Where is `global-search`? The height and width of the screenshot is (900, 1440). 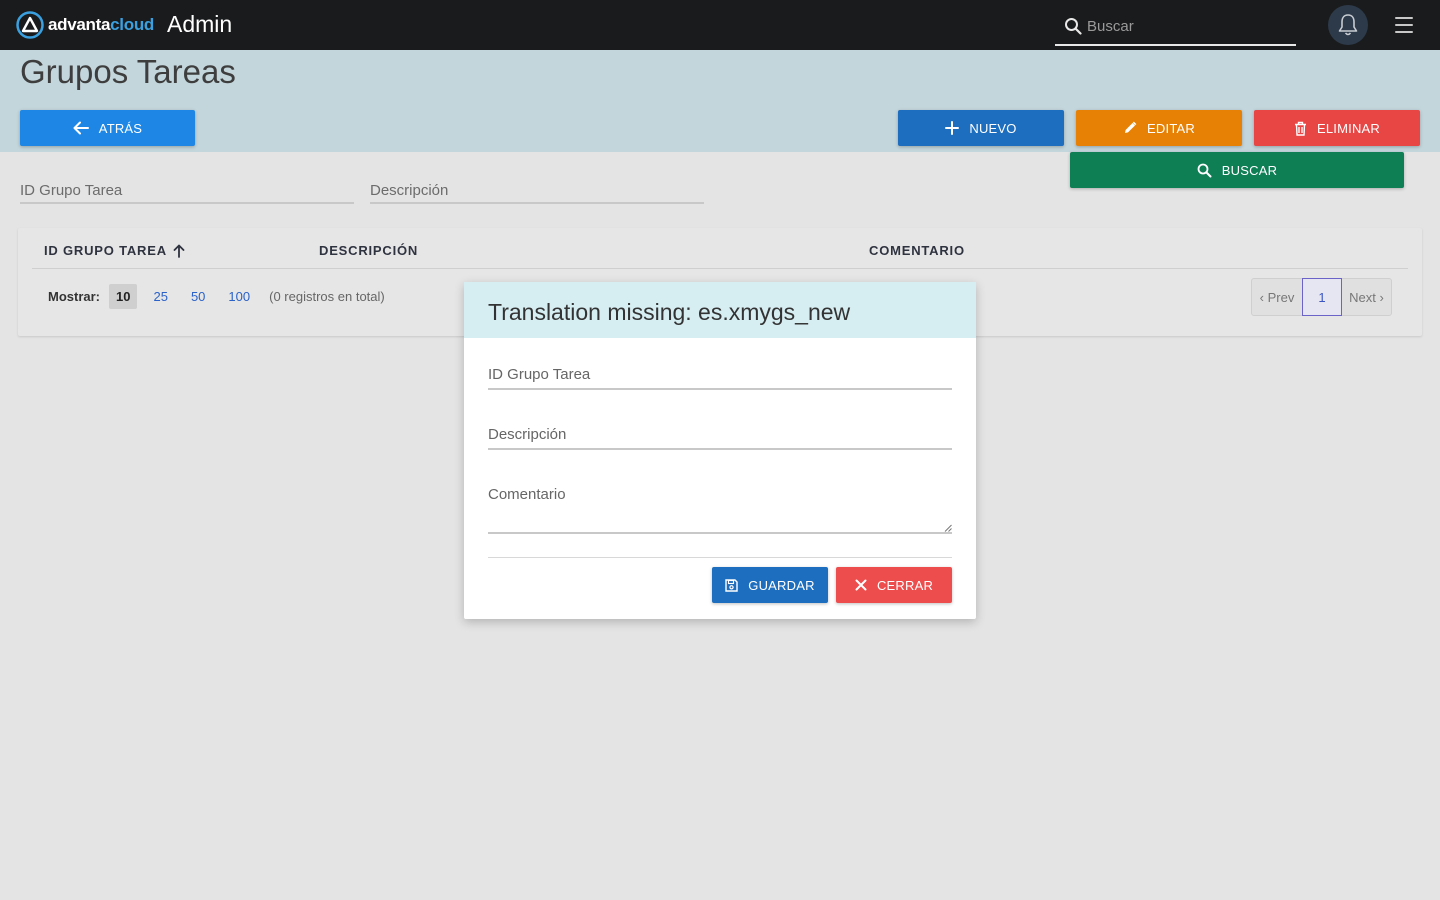 global-search is located at coordinates (1175, 27).